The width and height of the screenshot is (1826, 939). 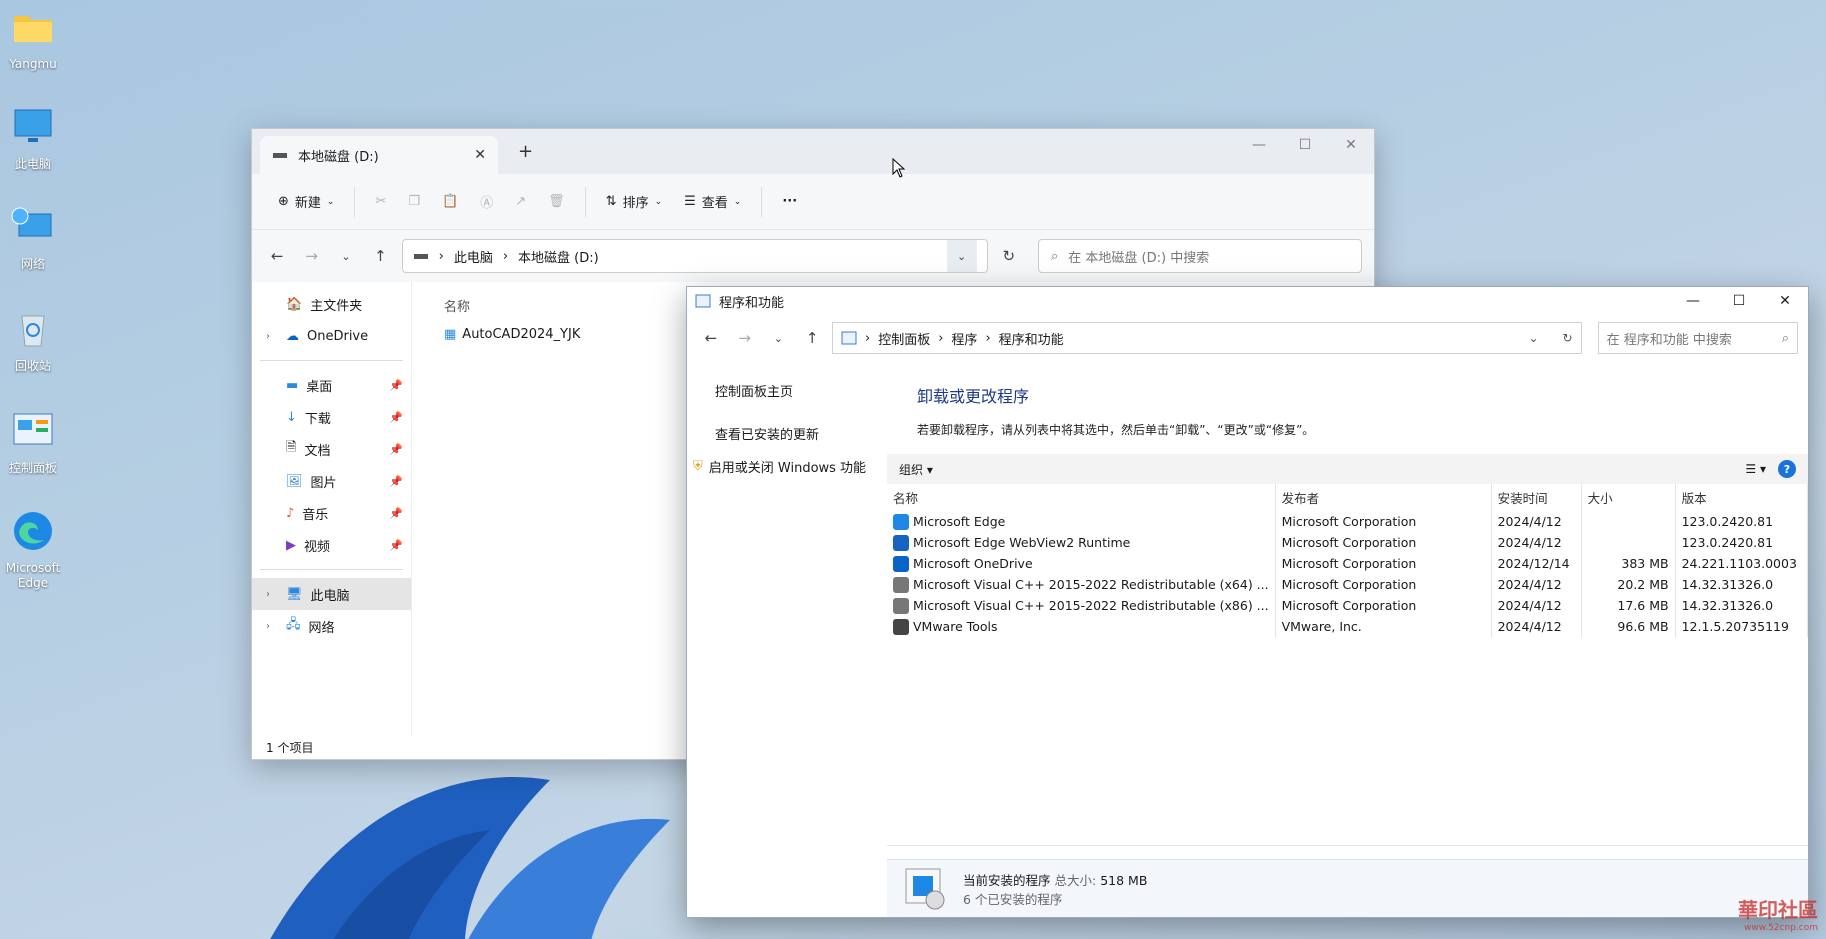 What do you see at coordinates (1383, 497) in the screenshot?
I see `column-header-publisher: 发布者` at bounding box center [1383, 497].